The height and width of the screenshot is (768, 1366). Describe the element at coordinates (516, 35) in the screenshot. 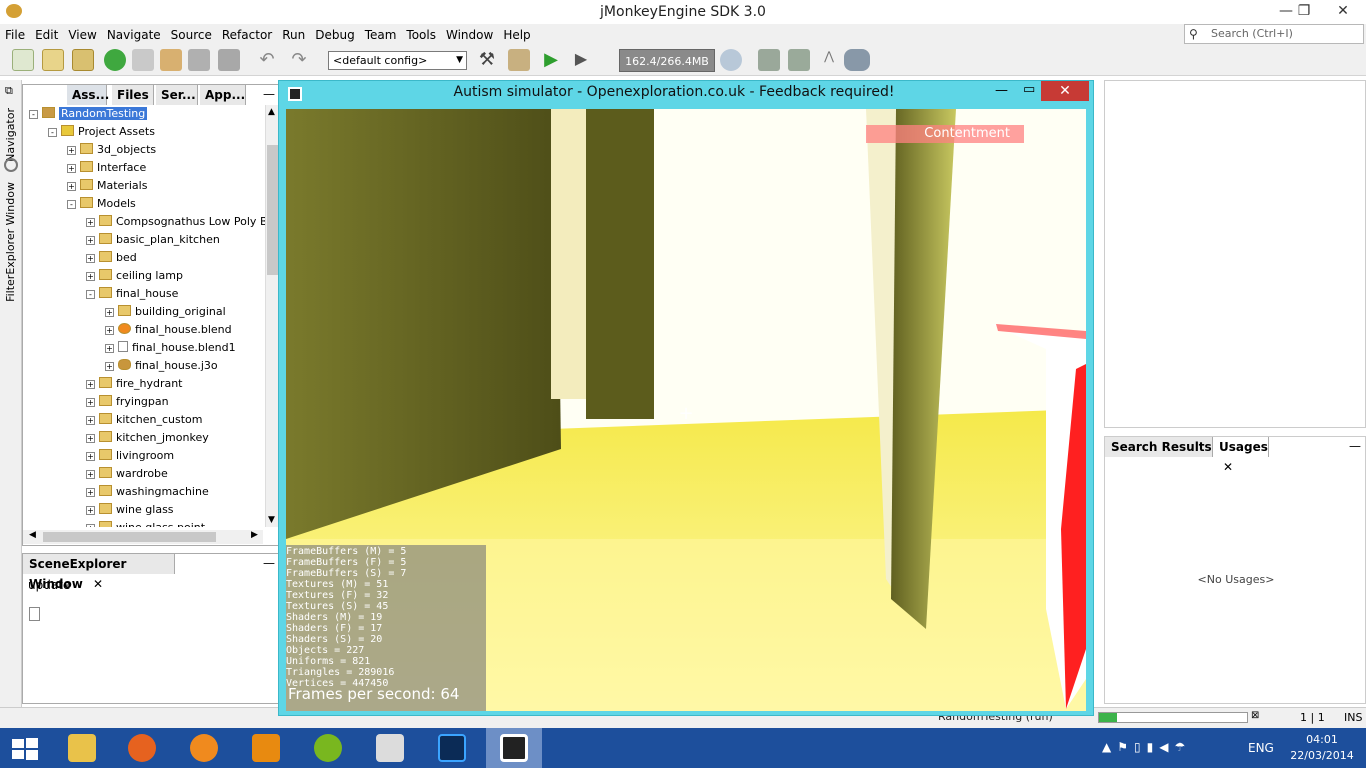

I see `menu-help: Help` at that location.